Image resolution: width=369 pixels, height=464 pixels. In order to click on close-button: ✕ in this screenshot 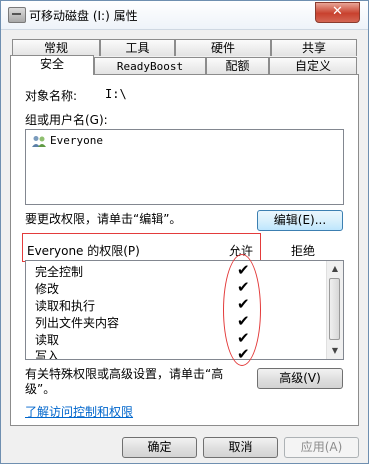, I will do `click(337, 12)`.